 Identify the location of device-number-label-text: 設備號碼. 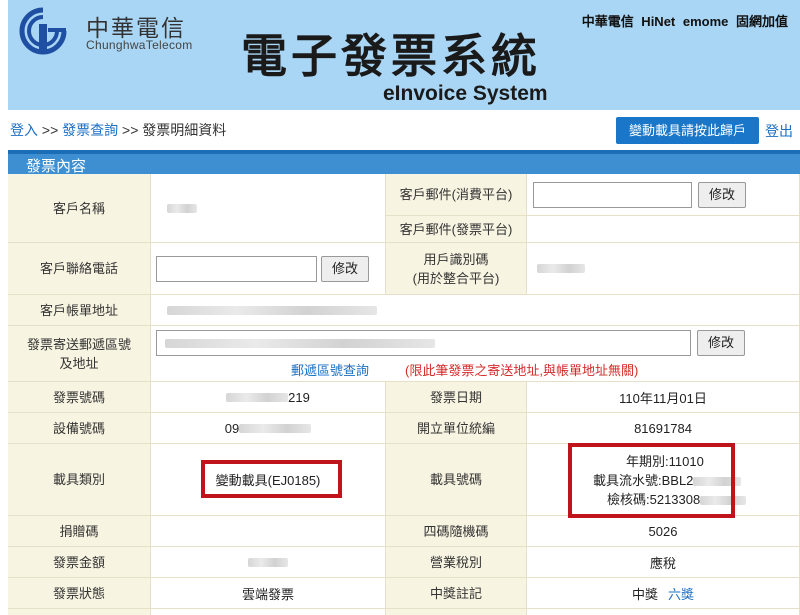
(78, 428).